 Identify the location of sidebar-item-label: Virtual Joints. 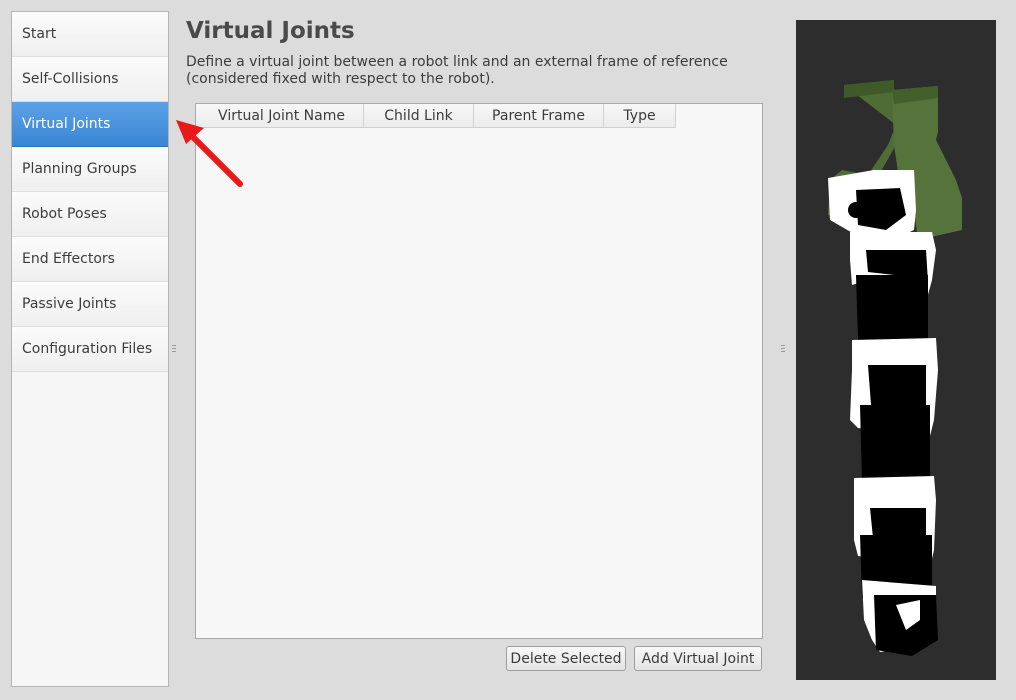
(66, 124).